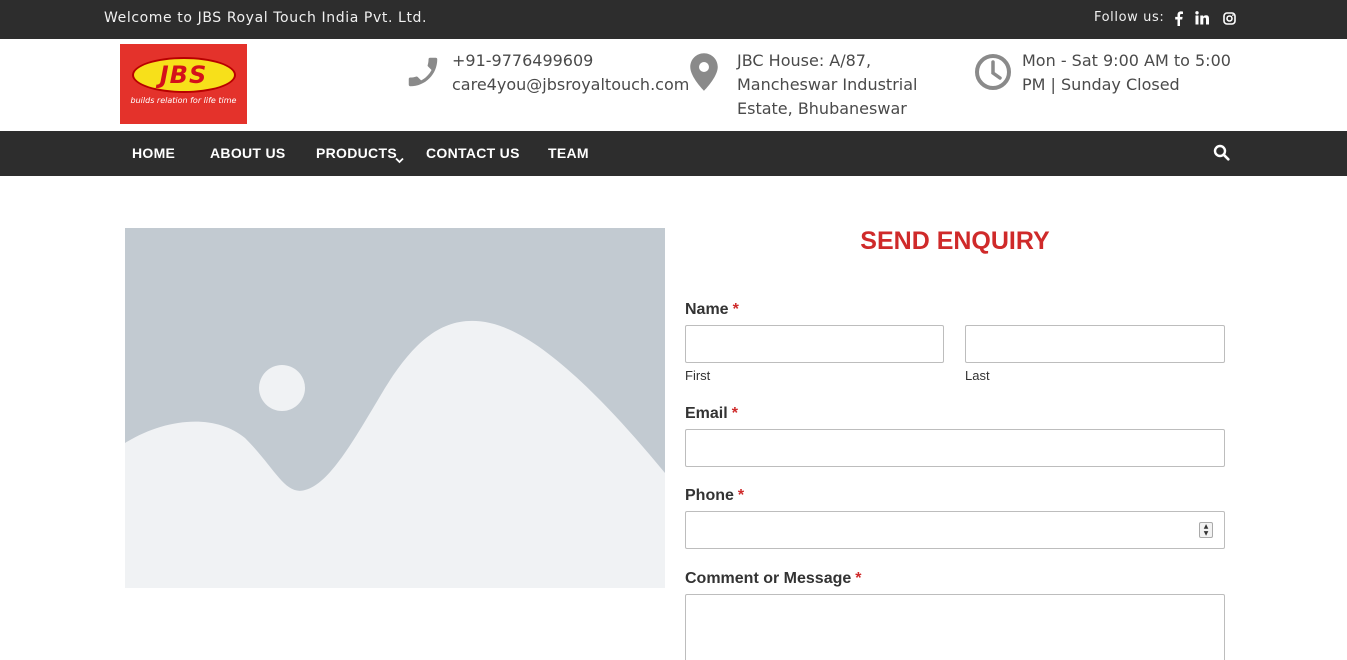 The height and width of the screenshot is (660, 1347). Describe the element at coordinates (707, 309) in the screenshot. I see `name-label-text: Name` at that location.